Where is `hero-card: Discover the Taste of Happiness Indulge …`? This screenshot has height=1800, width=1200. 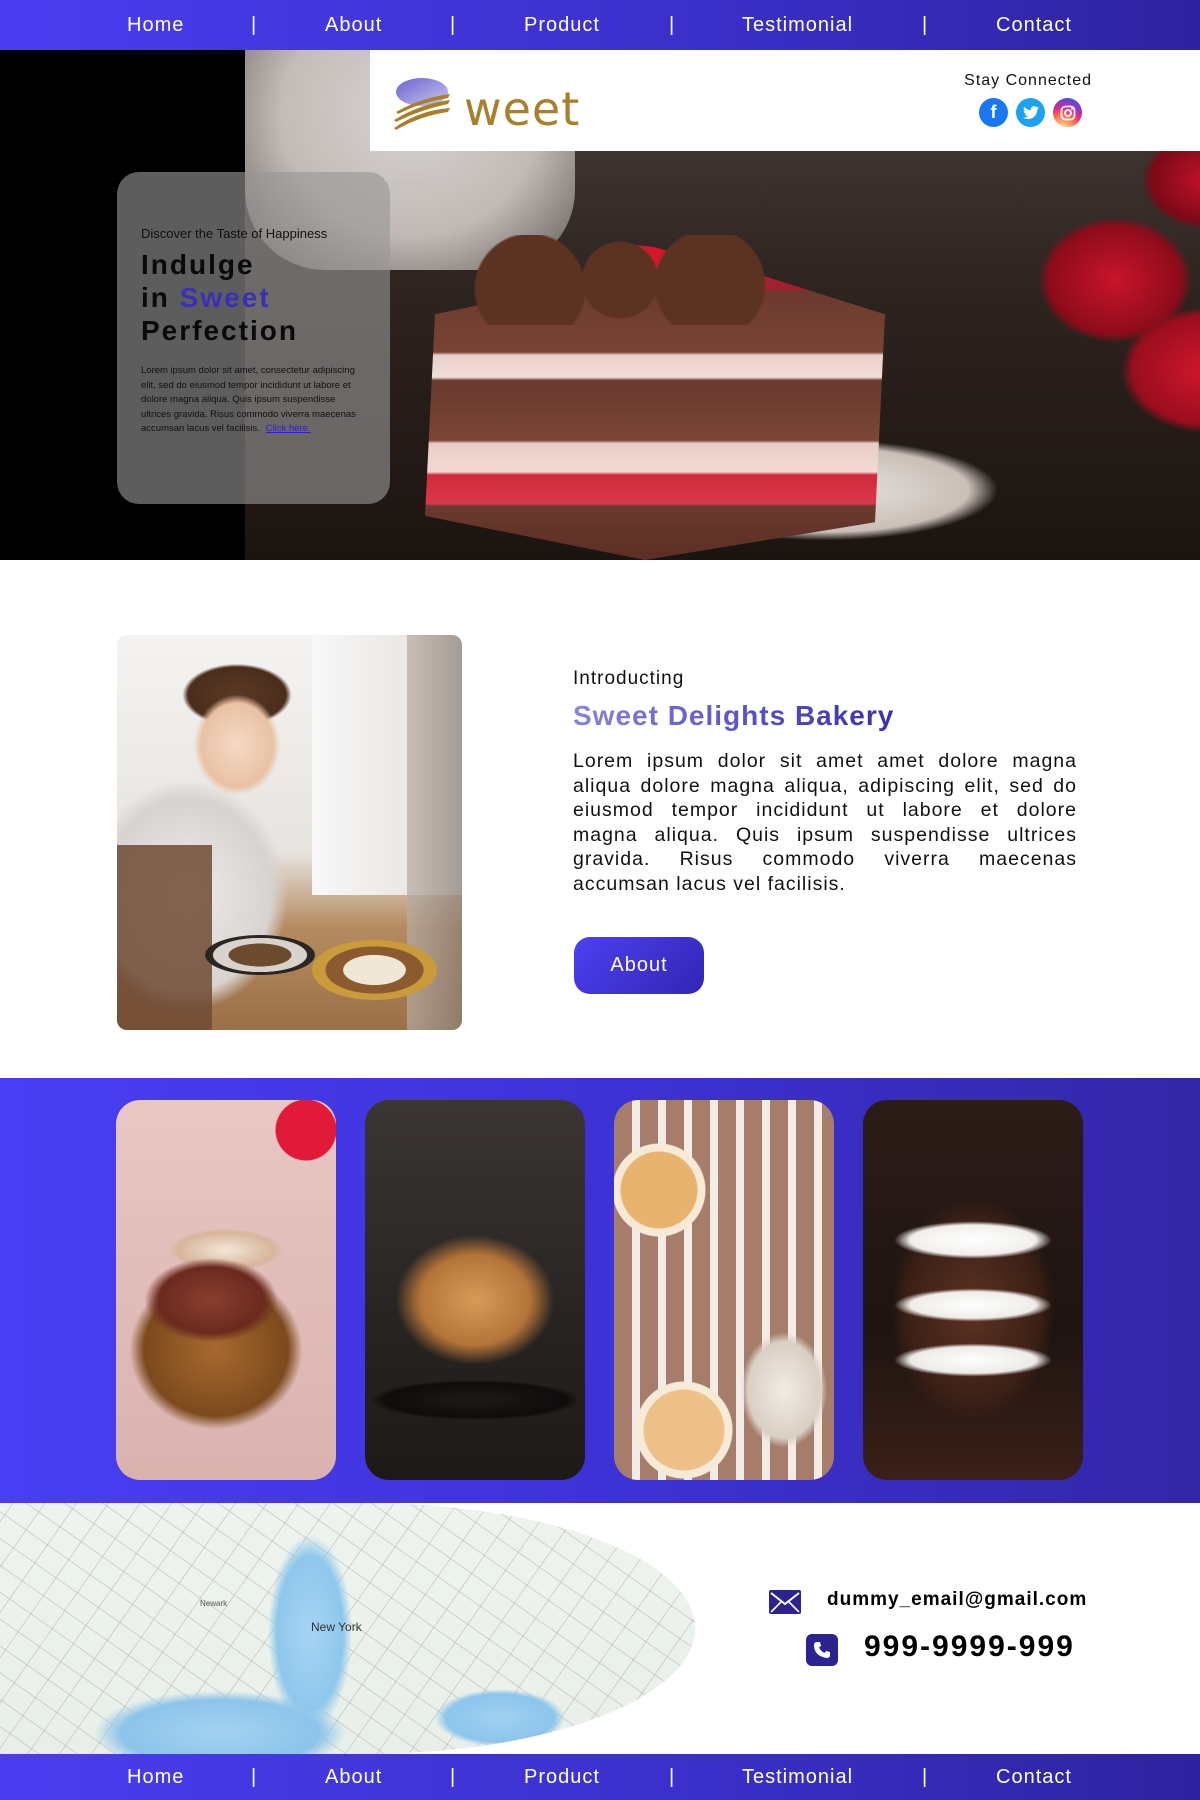
hero-card: Discover the Taste of Happiness Indulge … is located at coordinates (253, 338).